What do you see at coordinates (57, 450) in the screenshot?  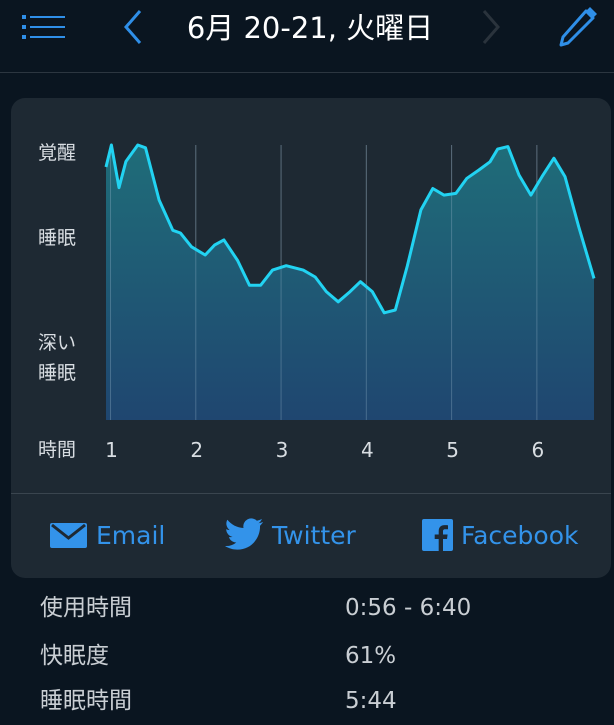 I see `x-axis-label: 時間` at bounding box center [57, 450].